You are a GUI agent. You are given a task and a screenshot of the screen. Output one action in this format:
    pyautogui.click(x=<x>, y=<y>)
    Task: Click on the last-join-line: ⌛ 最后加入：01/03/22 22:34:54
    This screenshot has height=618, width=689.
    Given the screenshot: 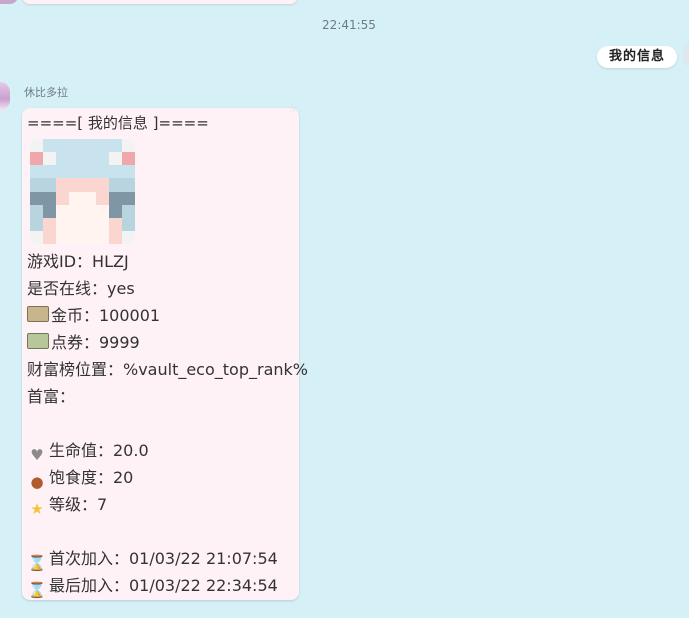 What is the action you would take?
    pyautogui.click(x=152, y=587)
    